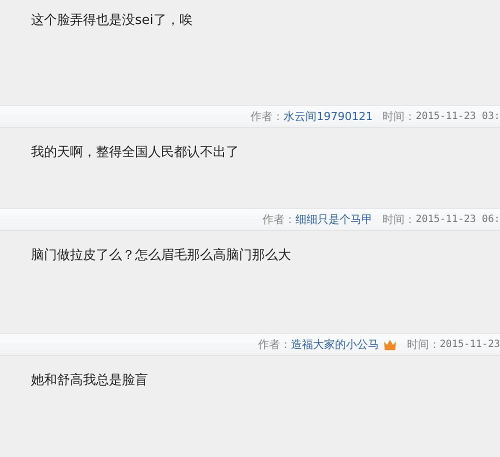 Image resolution: width=500 pixels, height=457 pixels. I want to click on comment-text: 我的天啊，整得全国人民都认不出了, so click(135, 153).